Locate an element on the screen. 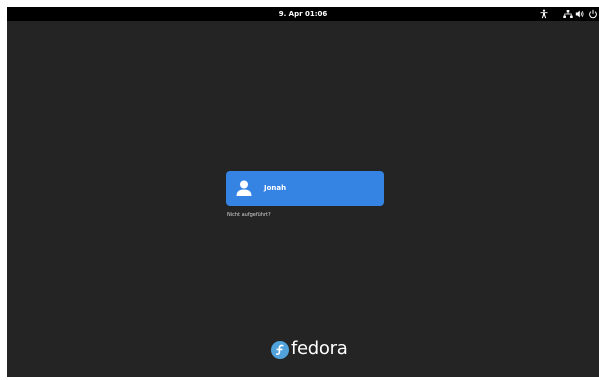 The width and height of the screenshot is (599, 380). top-bar: 9. Apr 01:06 is located at coordinates (303, 14).